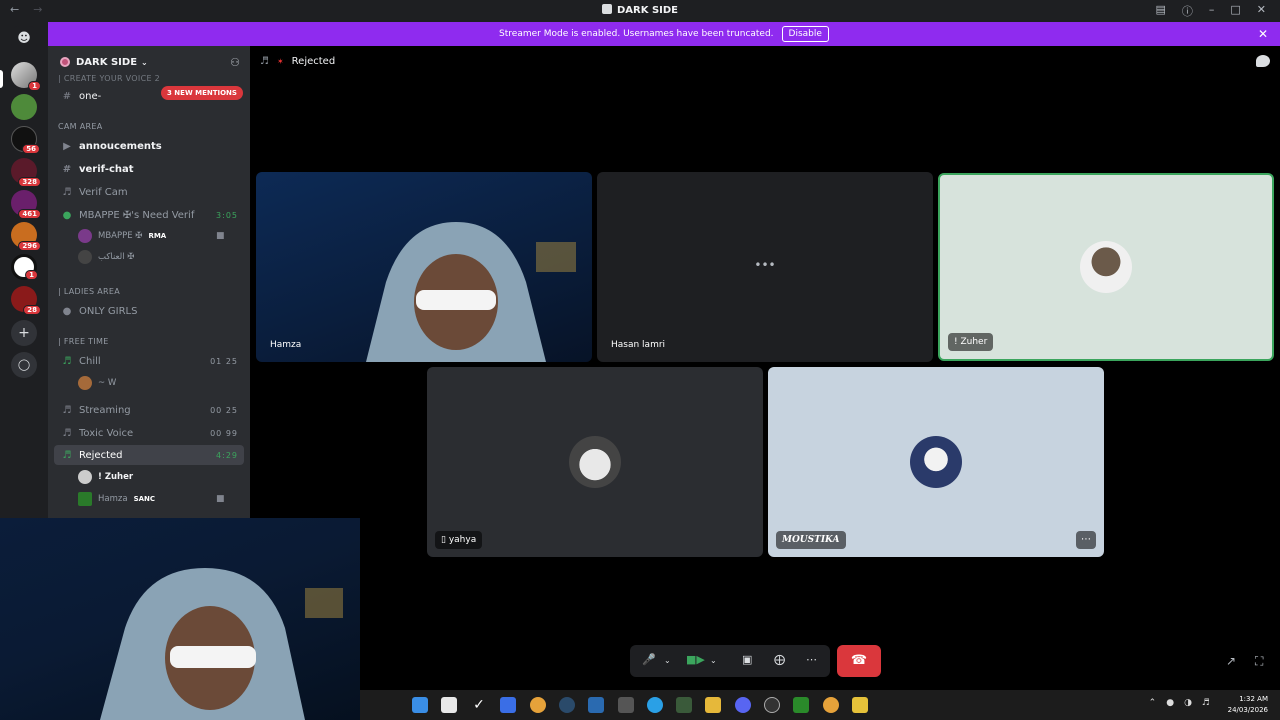  Describe the element at coordinates (936, 462) in the screenshot. I see `video-tile-moustika: MOUSTIKA ⋯` at that location.